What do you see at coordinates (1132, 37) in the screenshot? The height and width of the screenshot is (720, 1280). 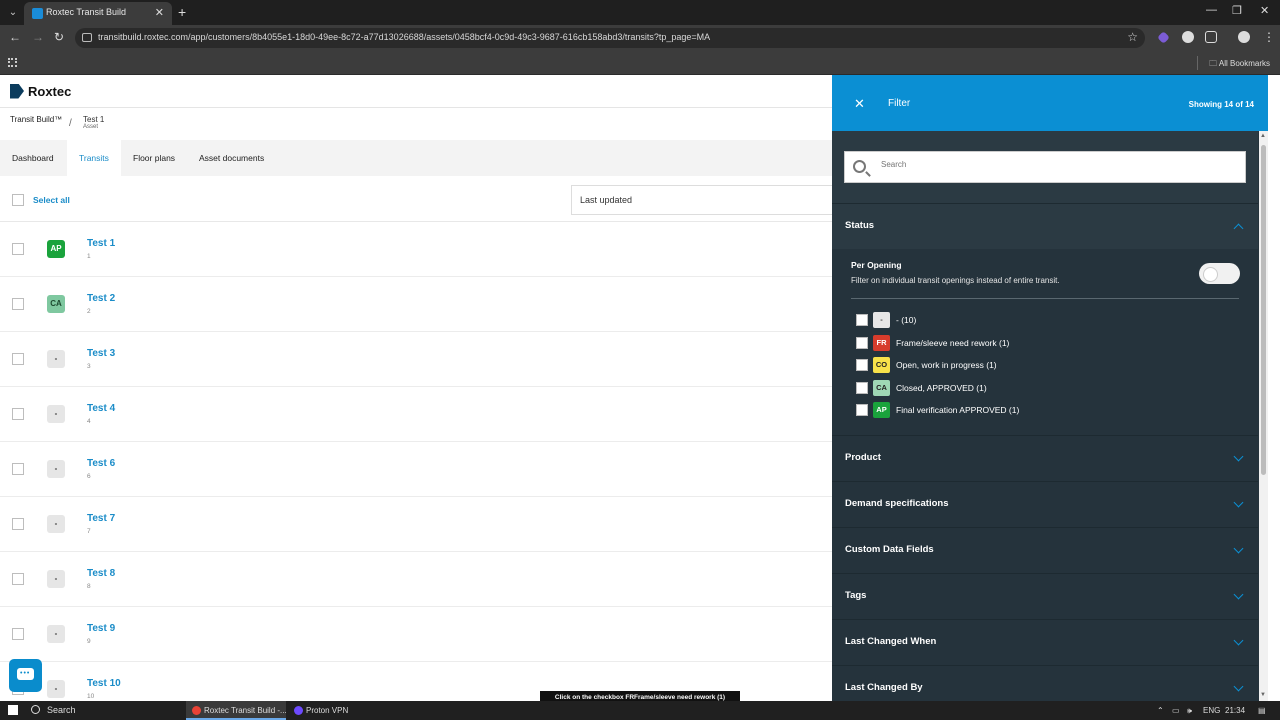 I see `bookmark-star-icon: ☆` at bounding box center [1132, 37].